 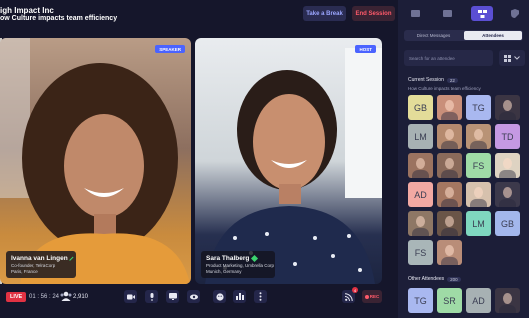 I want to click on session-timer: 01 : 56 : 24, so click(x=44, y=297).